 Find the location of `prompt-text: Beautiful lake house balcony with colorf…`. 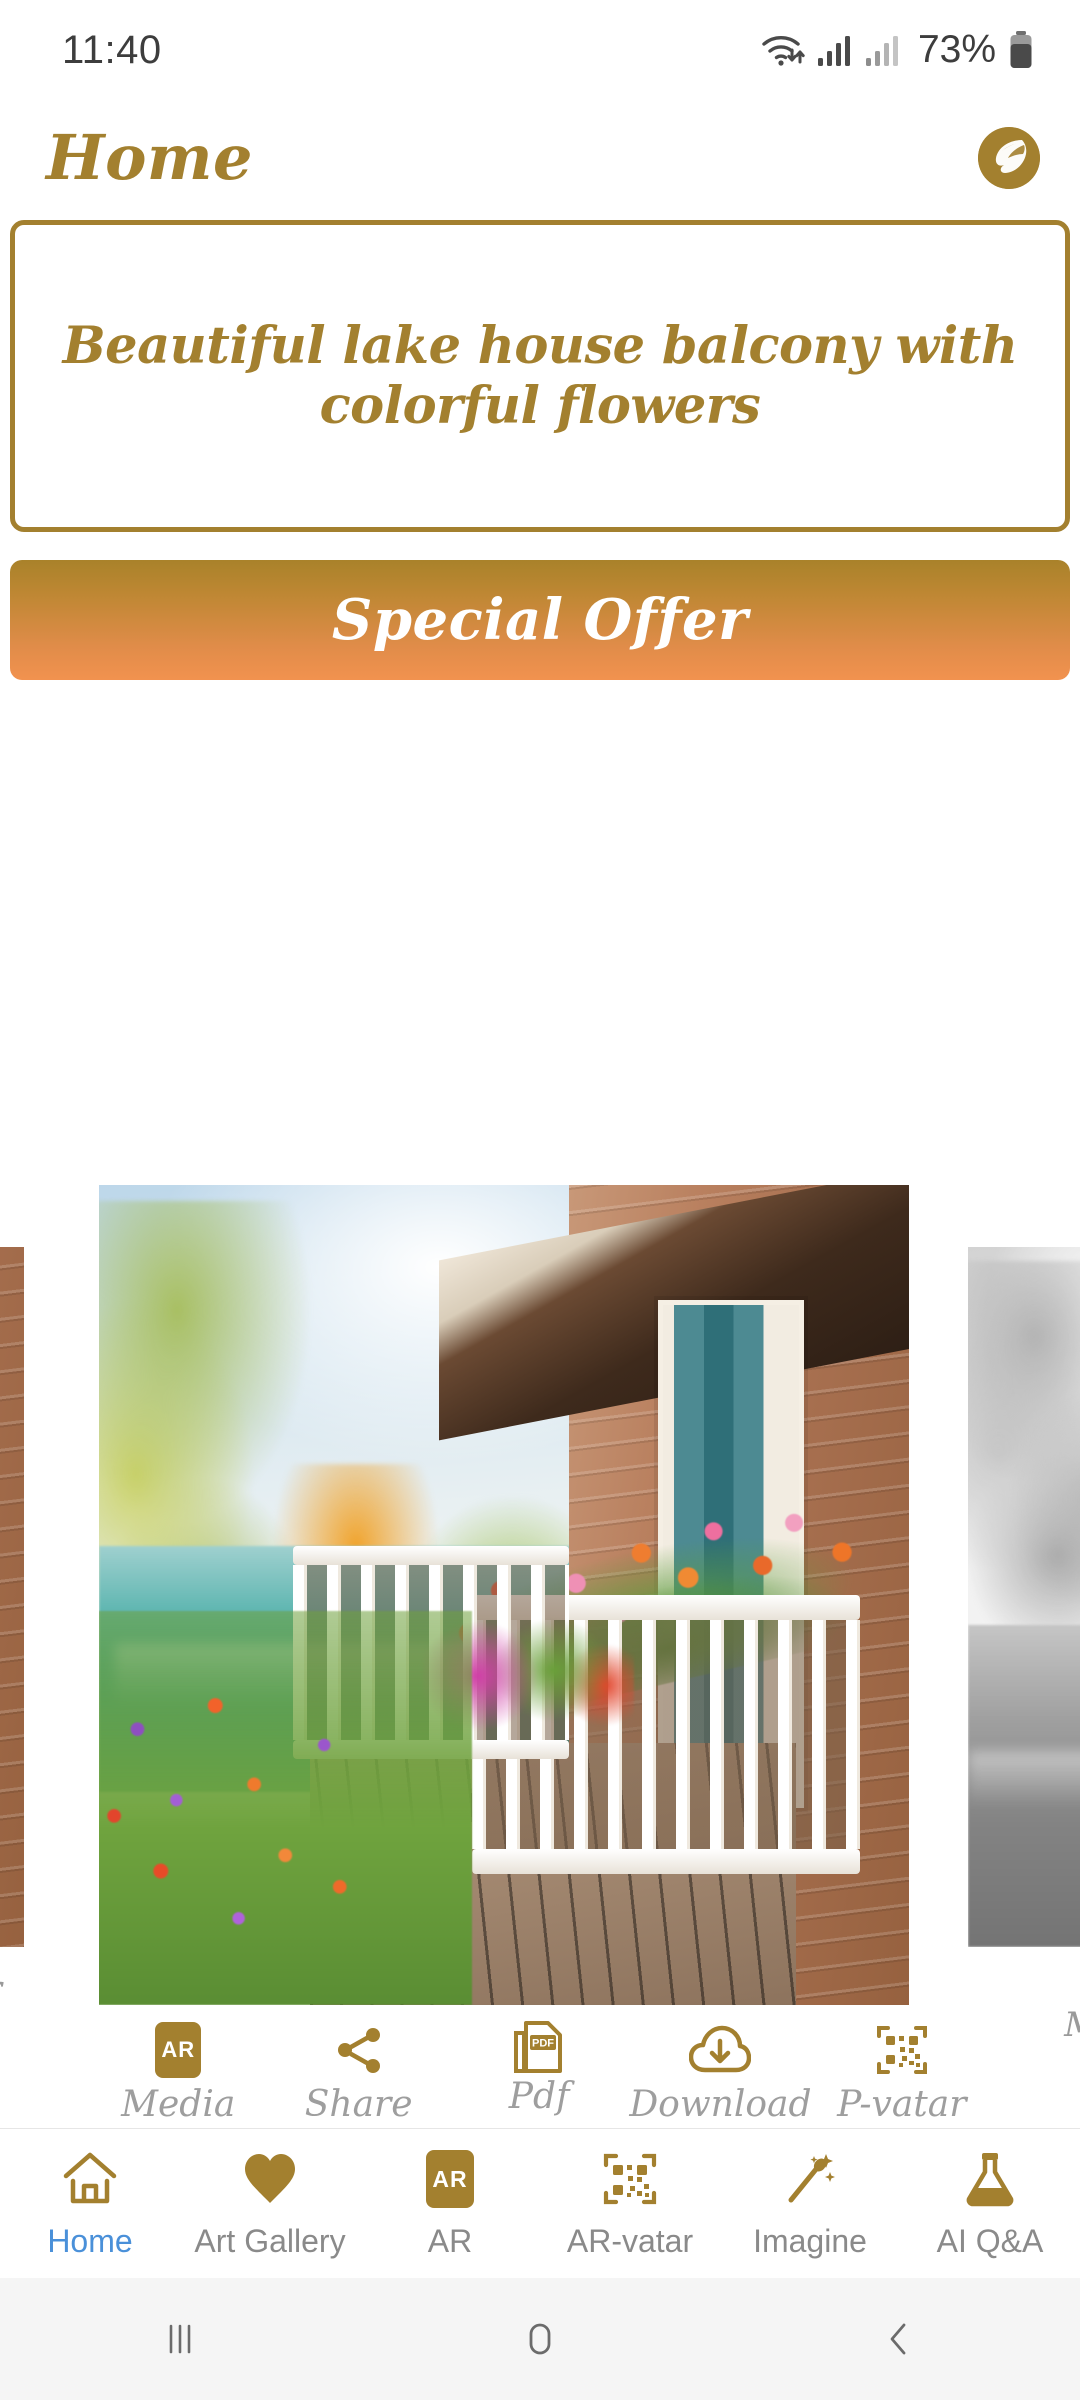

prompt-text: Beautiful lake house balcony with colorf… is located at coordinates (540, 375).